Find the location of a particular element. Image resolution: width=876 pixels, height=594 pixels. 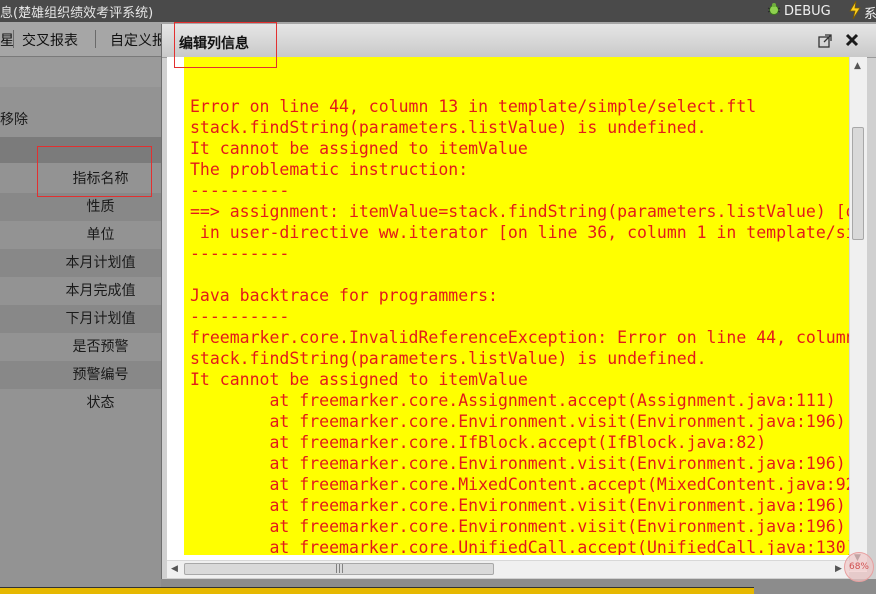

horizontal-scrollbar: ◀ ||| ▶ is located at coordinates (508, 569).